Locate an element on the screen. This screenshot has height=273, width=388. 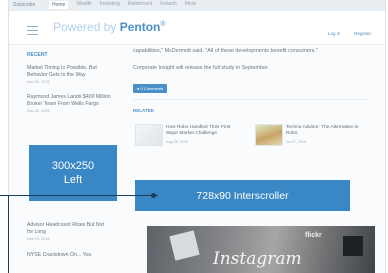
callout-line is located at coordinates (79, 195).